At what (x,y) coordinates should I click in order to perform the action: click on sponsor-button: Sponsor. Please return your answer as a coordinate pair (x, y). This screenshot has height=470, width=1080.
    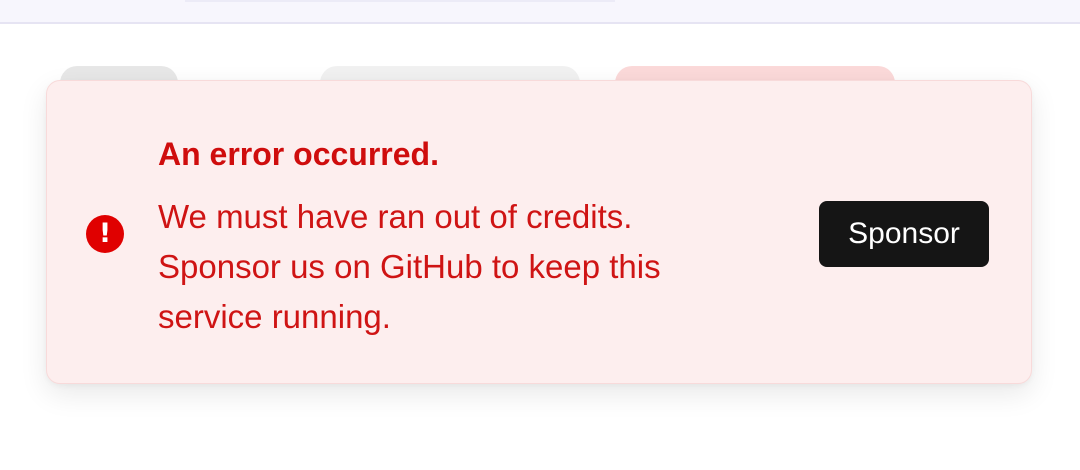
    Looking at the image, I should click on (904, 234).